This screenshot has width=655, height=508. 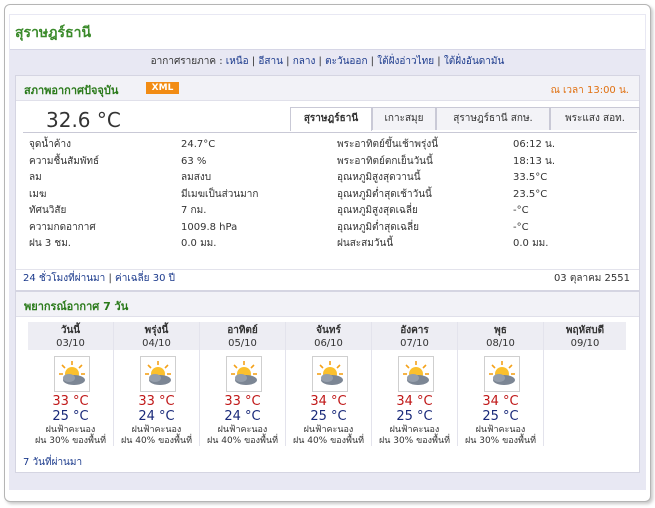 I want to click on forecast-day-date: 07/10, so click(x=414, y=343).